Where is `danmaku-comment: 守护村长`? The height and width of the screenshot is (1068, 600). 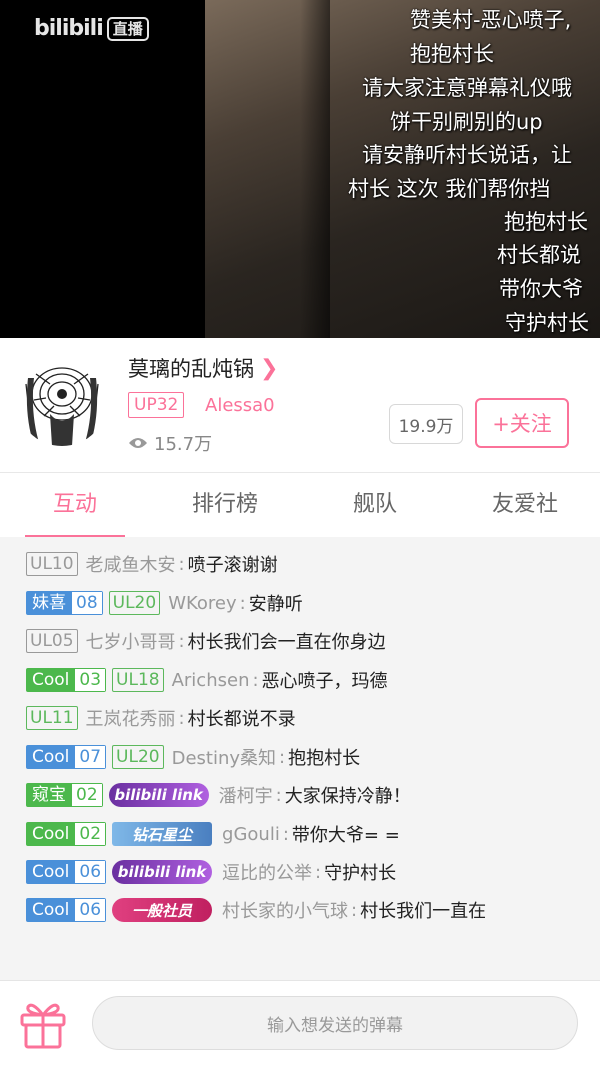 danmaku-comment: 守护村长 is located at coordinates (547, 323).